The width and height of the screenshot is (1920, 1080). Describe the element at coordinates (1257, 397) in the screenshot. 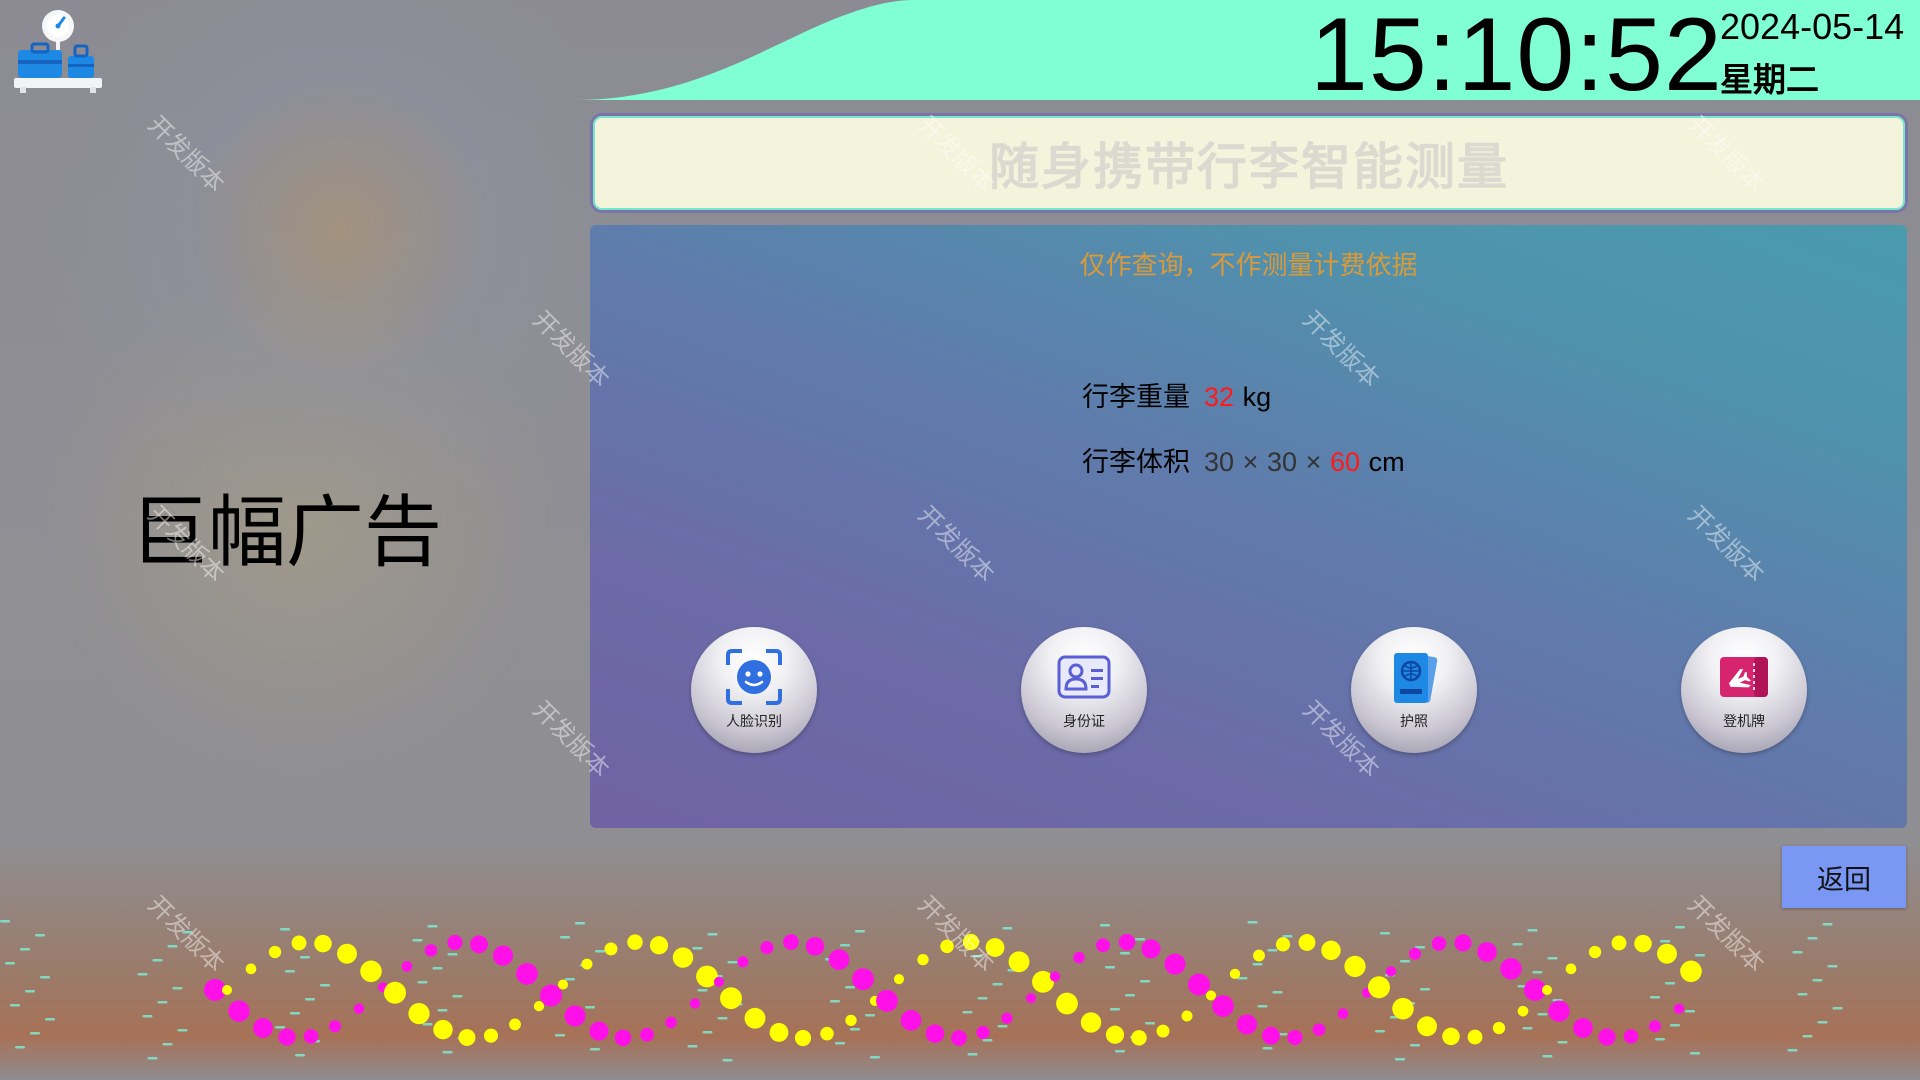

I see `weight-unit: kg` at that location.